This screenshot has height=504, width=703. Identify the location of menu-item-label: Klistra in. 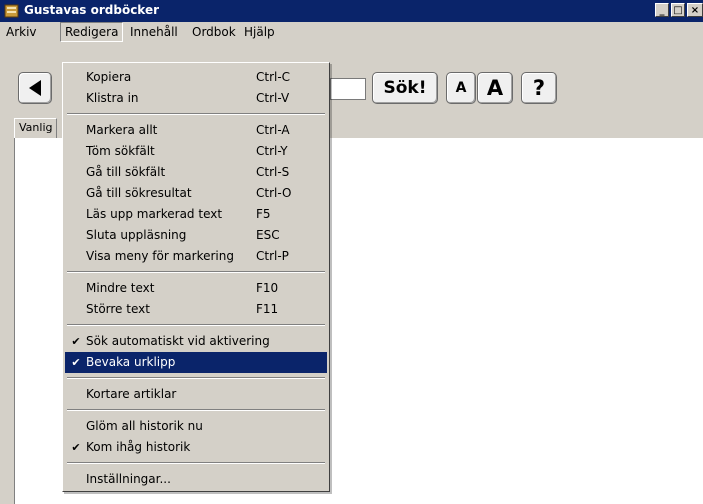
(112, 98).